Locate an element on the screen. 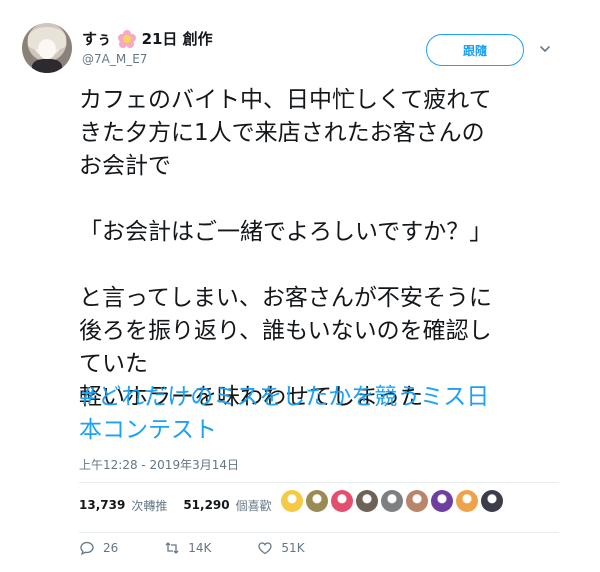 This screenshot has height=572, width=600. reply-icon is located at coordinates (87, 548).